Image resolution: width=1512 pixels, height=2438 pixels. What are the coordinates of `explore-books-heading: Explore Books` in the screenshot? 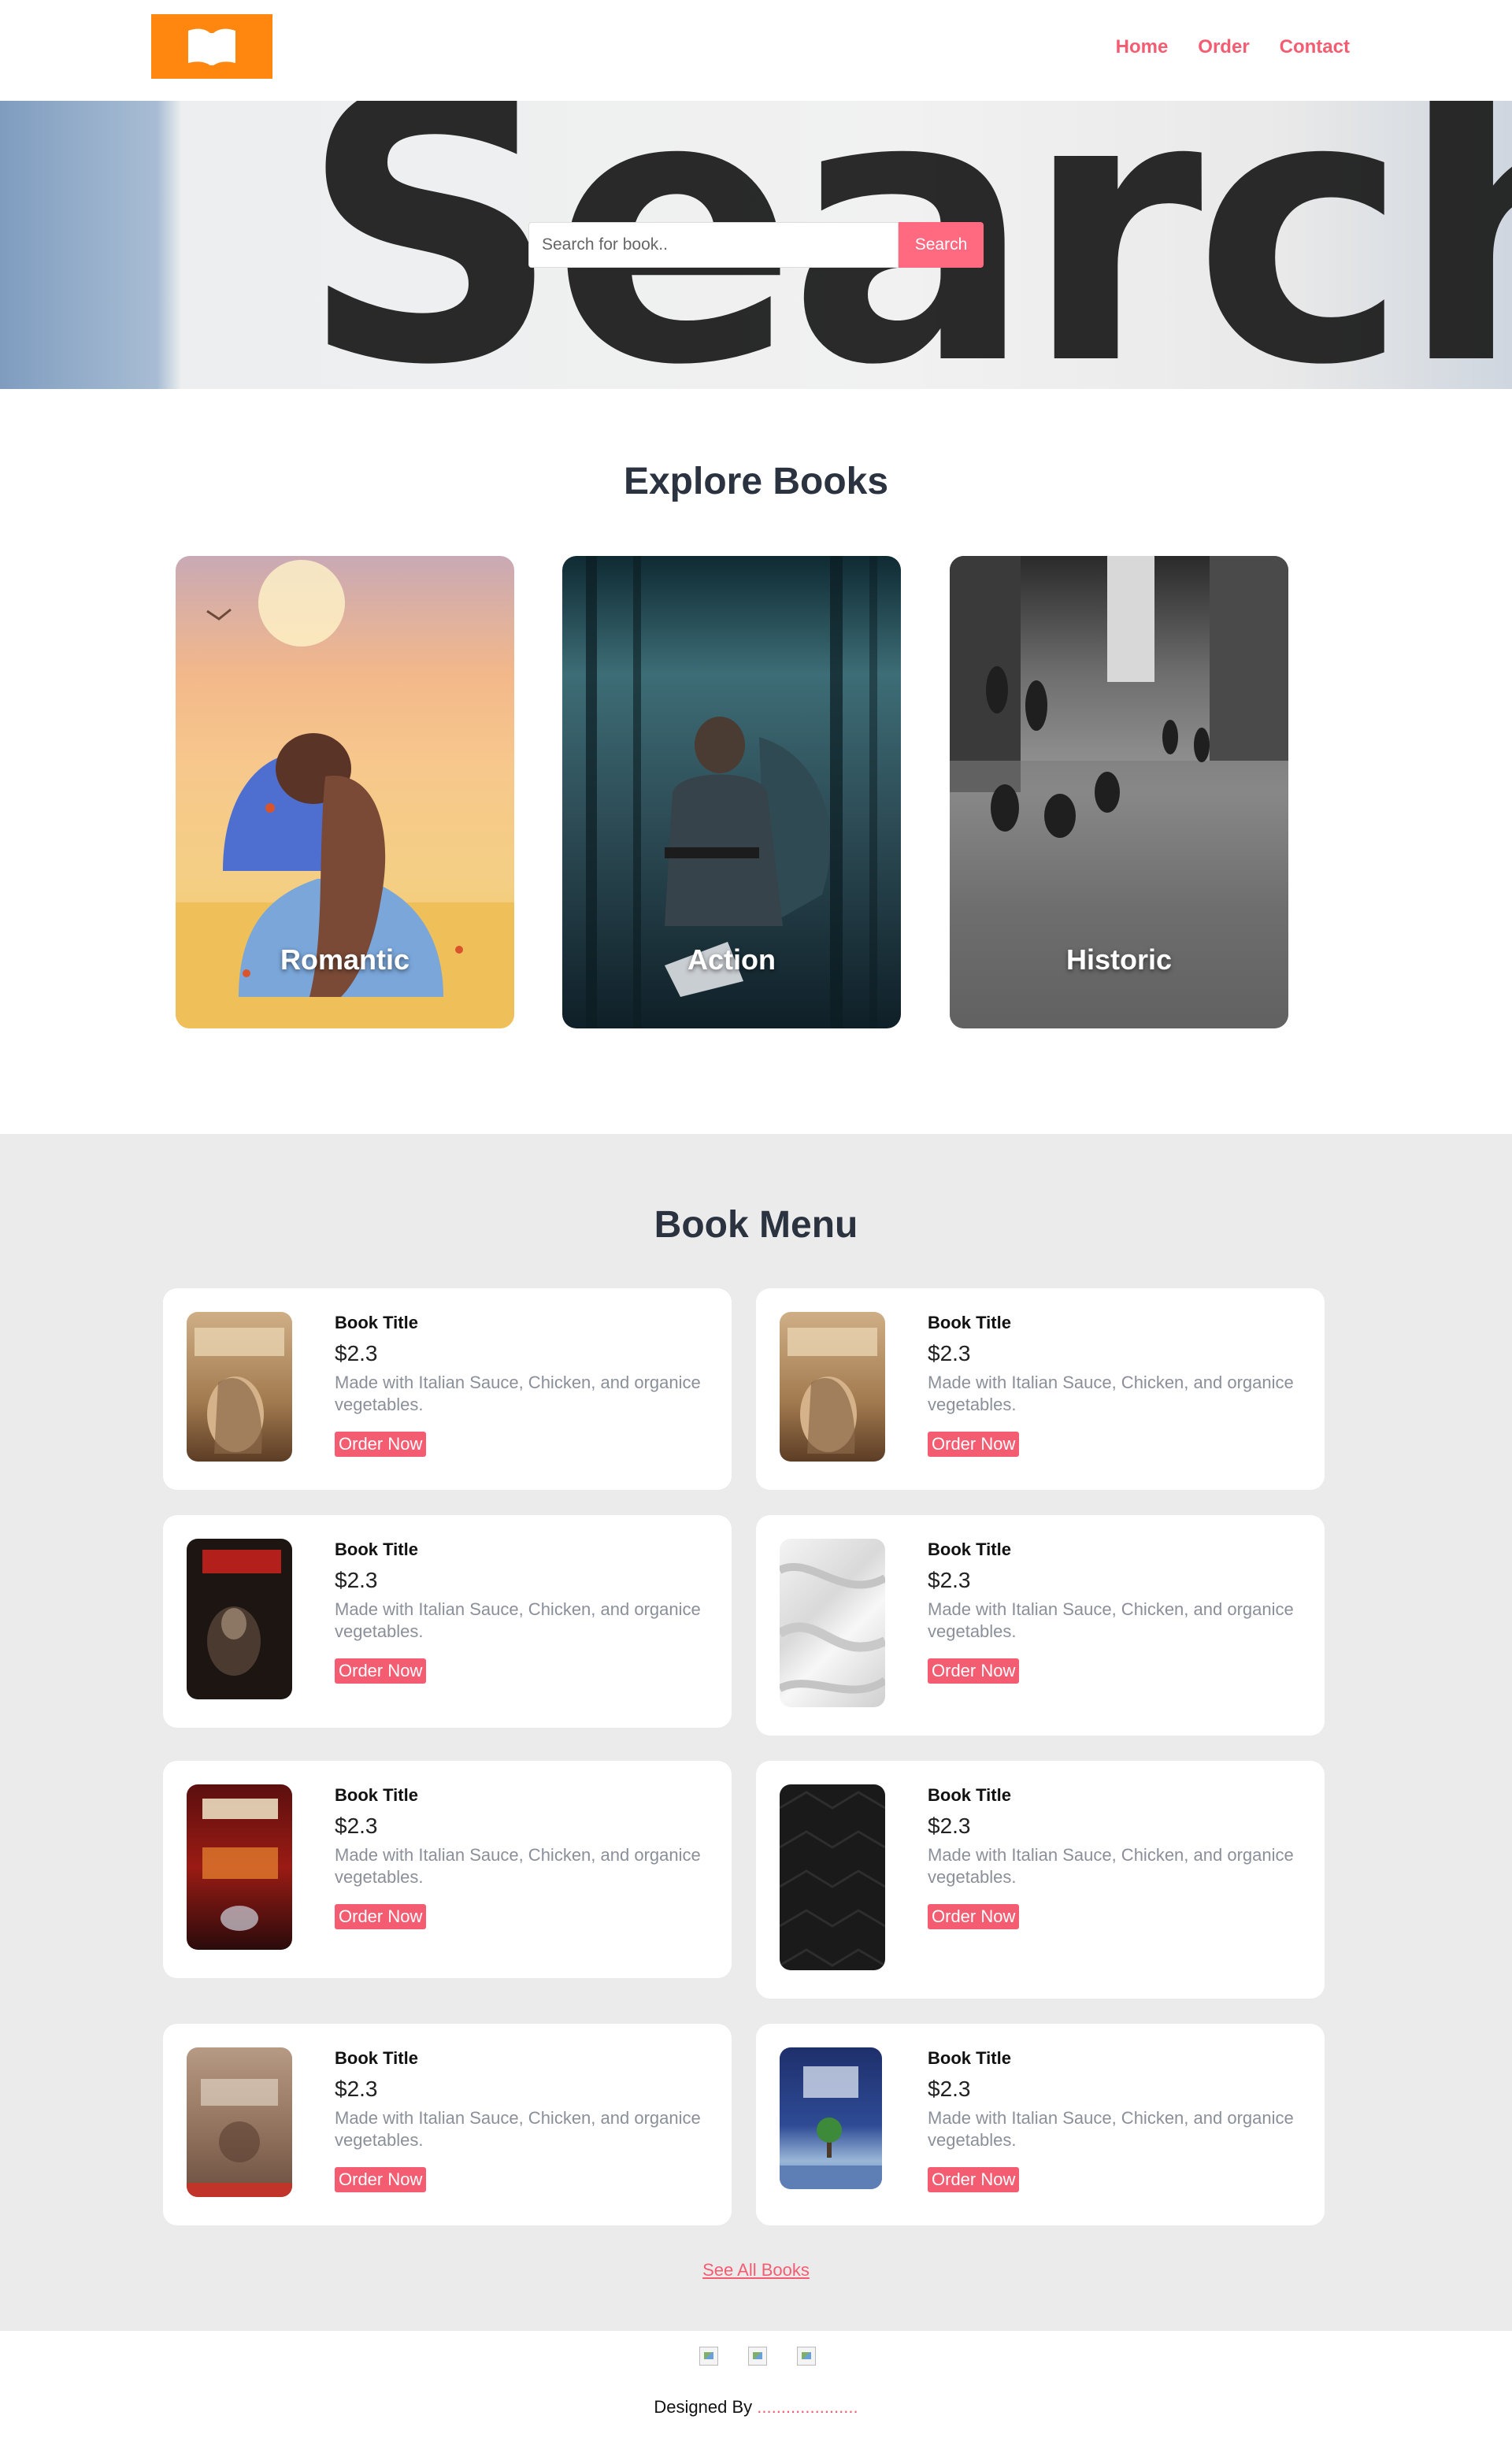 It's located at (756, 481).